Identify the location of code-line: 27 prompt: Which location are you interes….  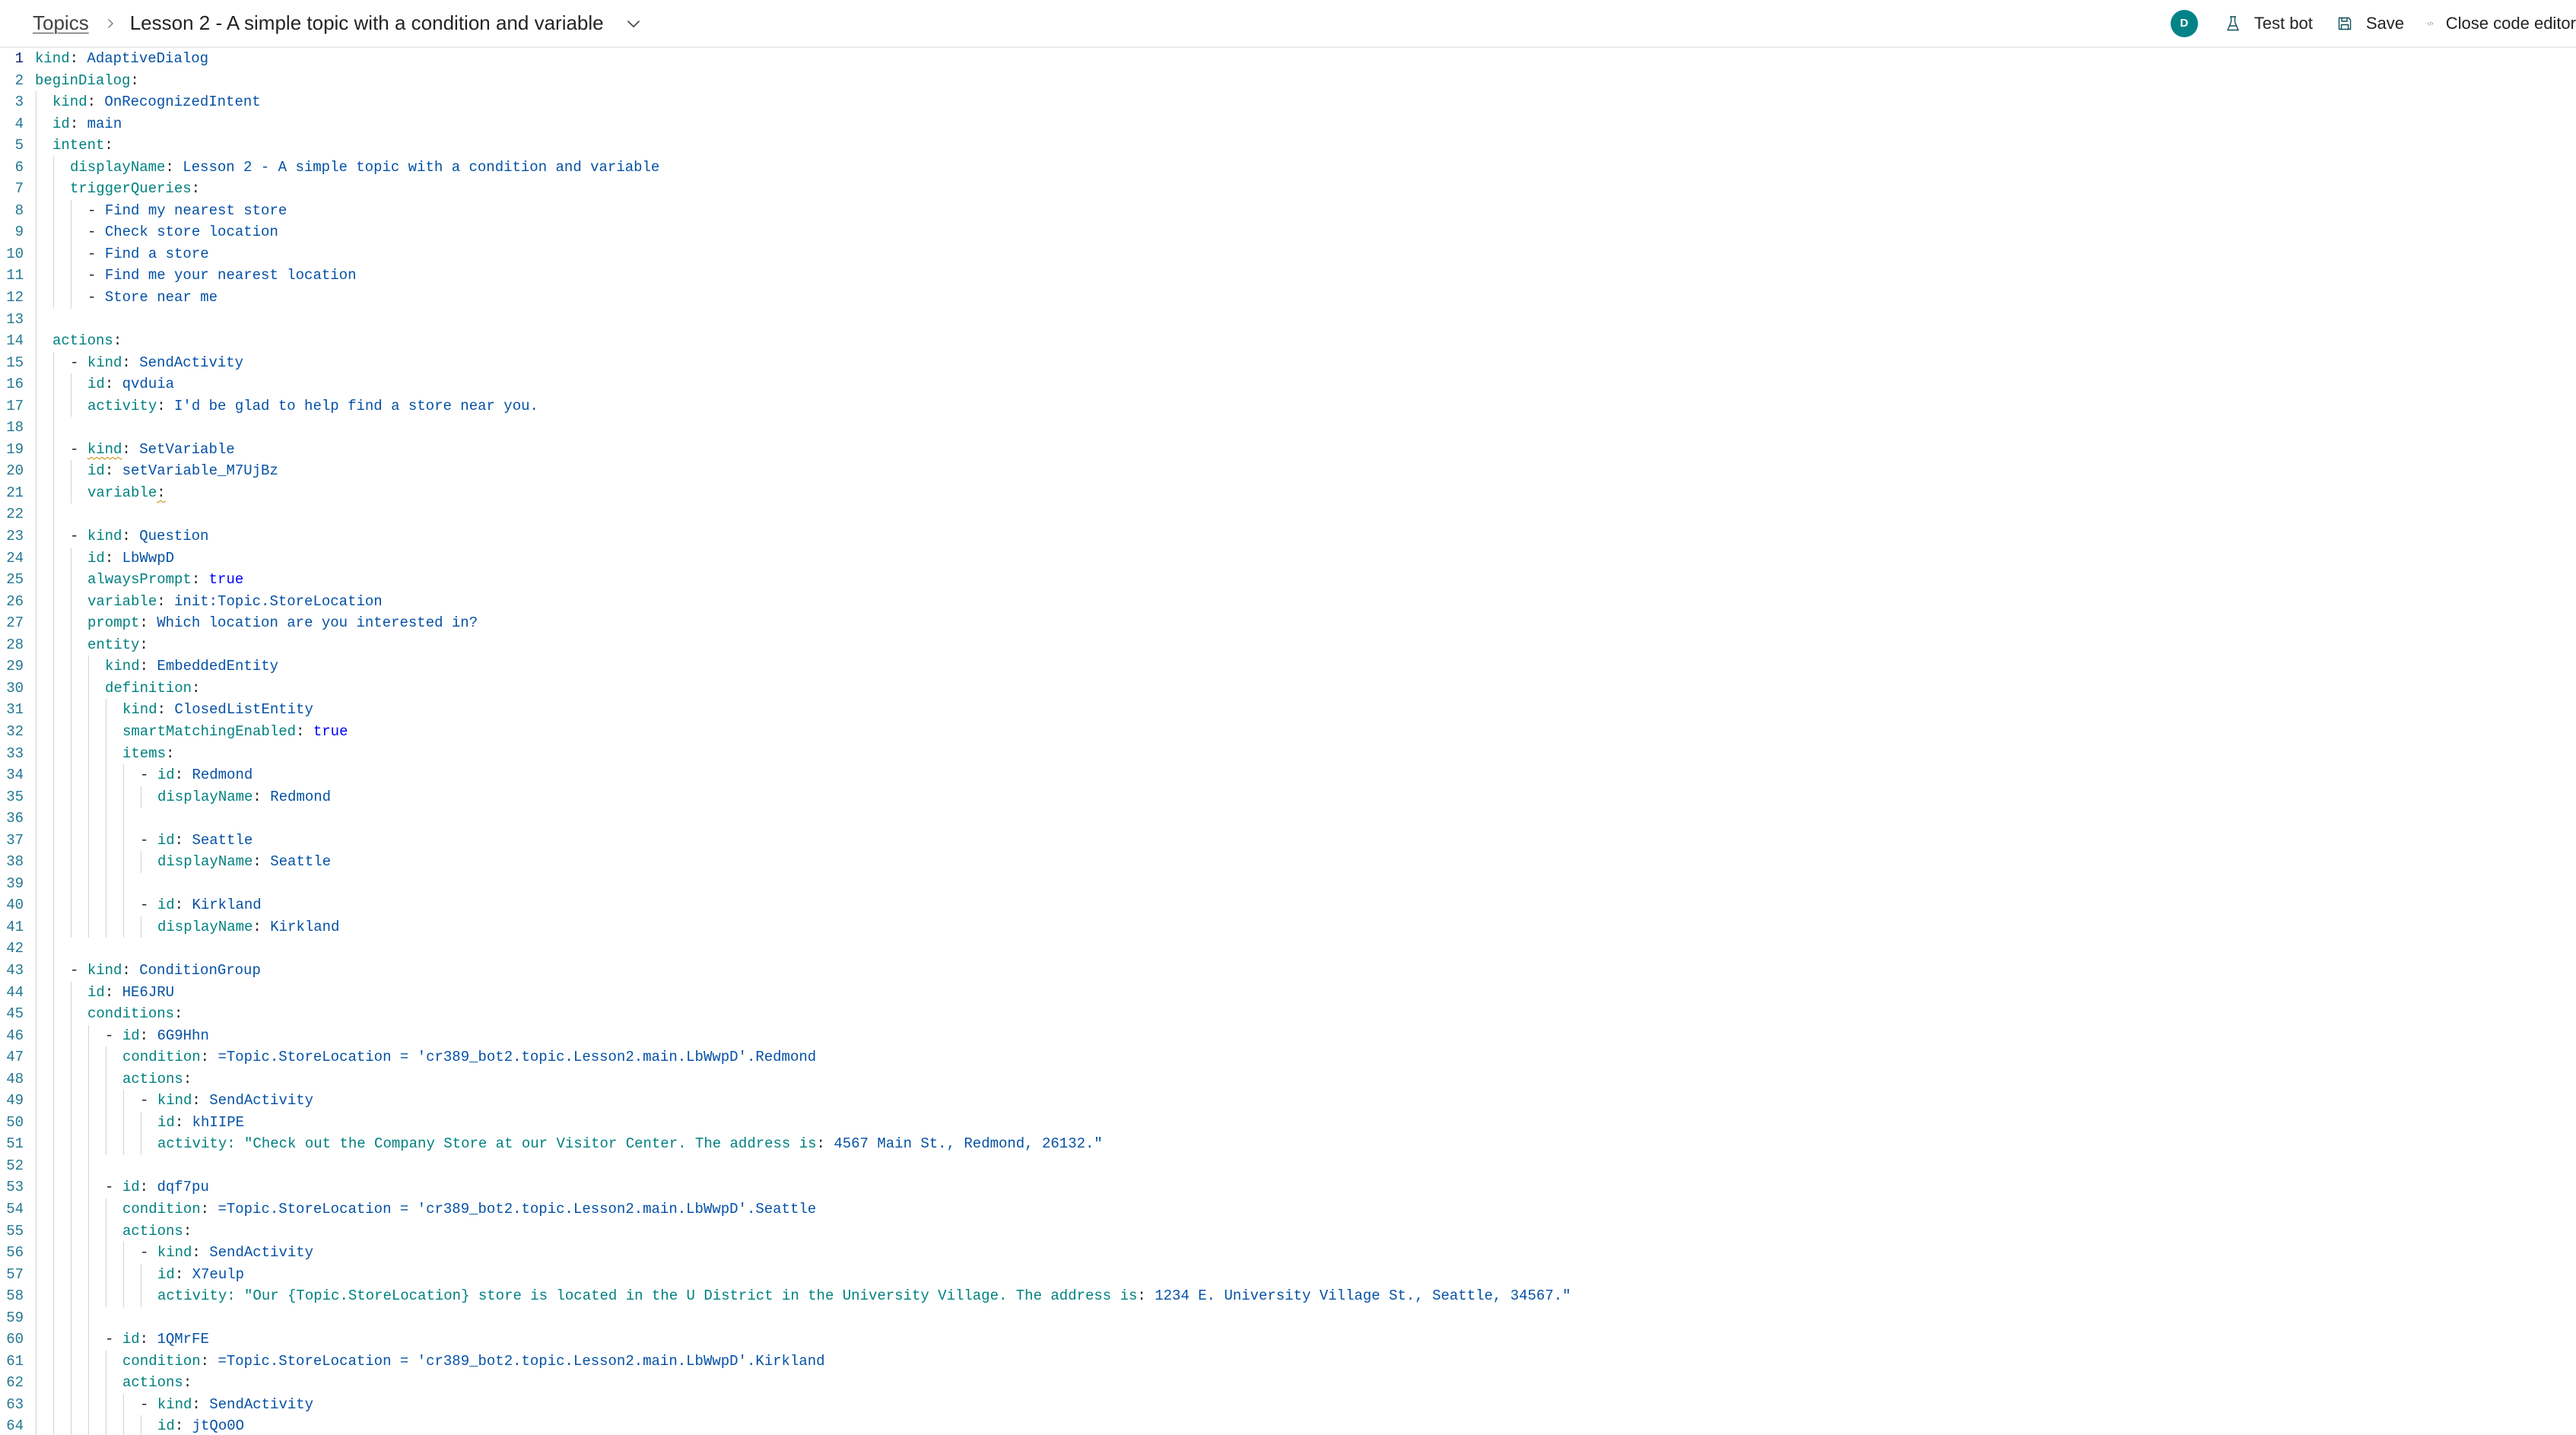
(1288, 623).